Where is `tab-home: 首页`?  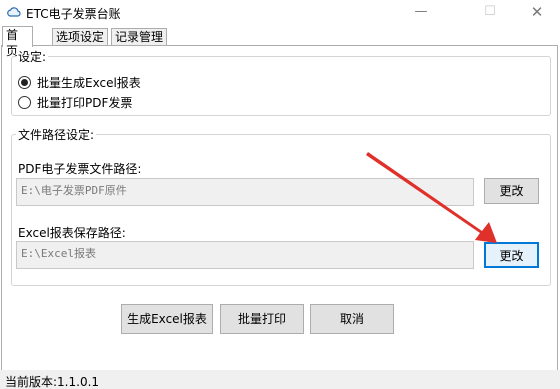 tab-home: 首页 is located at coordinates (17, 42).